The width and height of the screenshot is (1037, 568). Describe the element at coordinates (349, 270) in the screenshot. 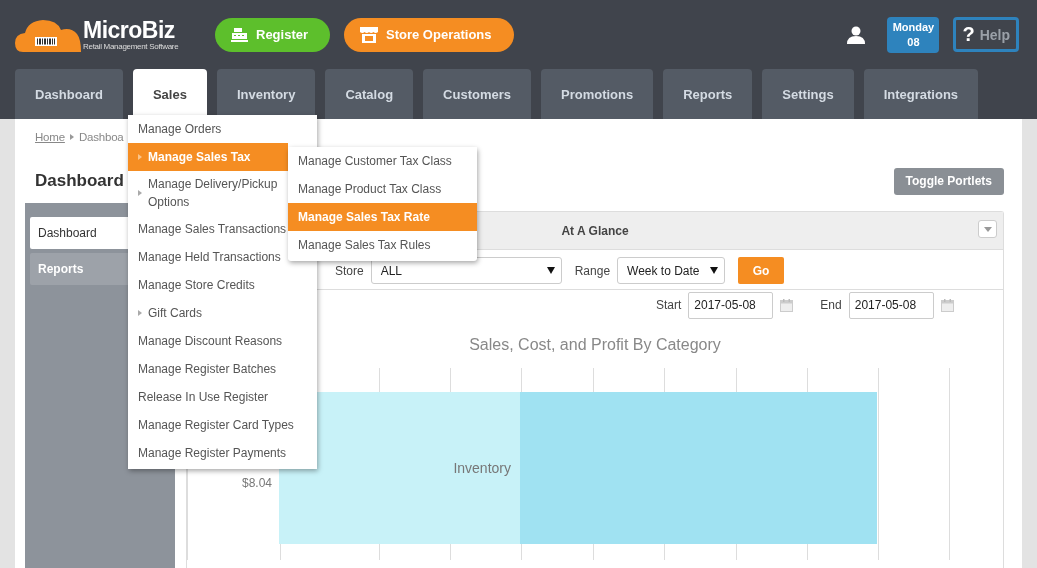

I see `store-label: Store` at that location.